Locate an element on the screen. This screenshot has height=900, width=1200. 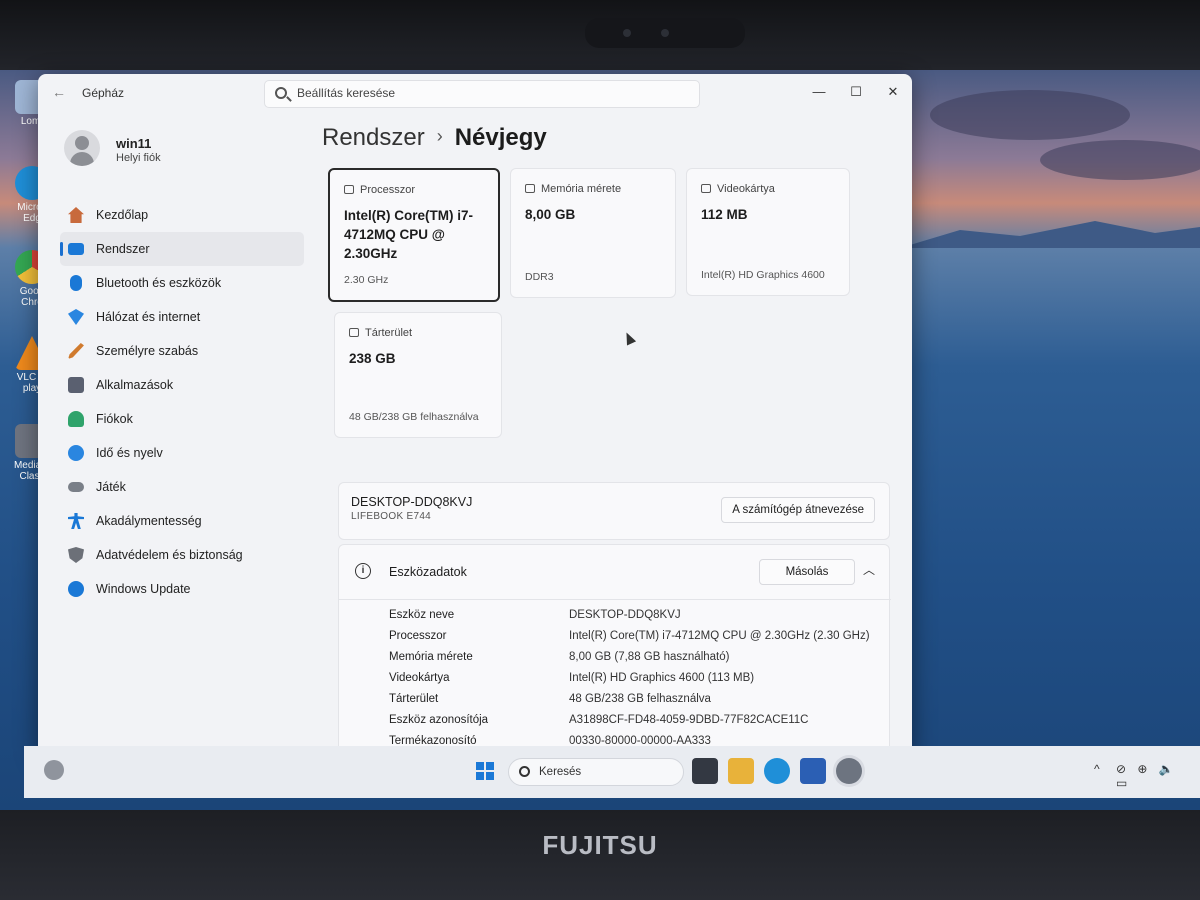
spec-card-value: 8,00 GB is located at coordinates (550, 214).